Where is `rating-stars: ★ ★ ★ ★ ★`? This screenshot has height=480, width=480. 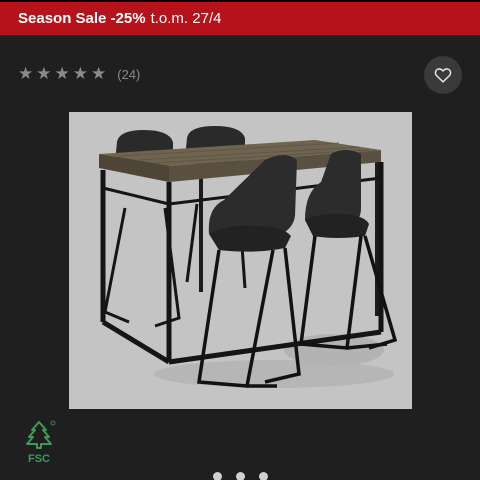
rating-stars: ★ ★ ★ ★ ★ is located at coordinates (63, 73).